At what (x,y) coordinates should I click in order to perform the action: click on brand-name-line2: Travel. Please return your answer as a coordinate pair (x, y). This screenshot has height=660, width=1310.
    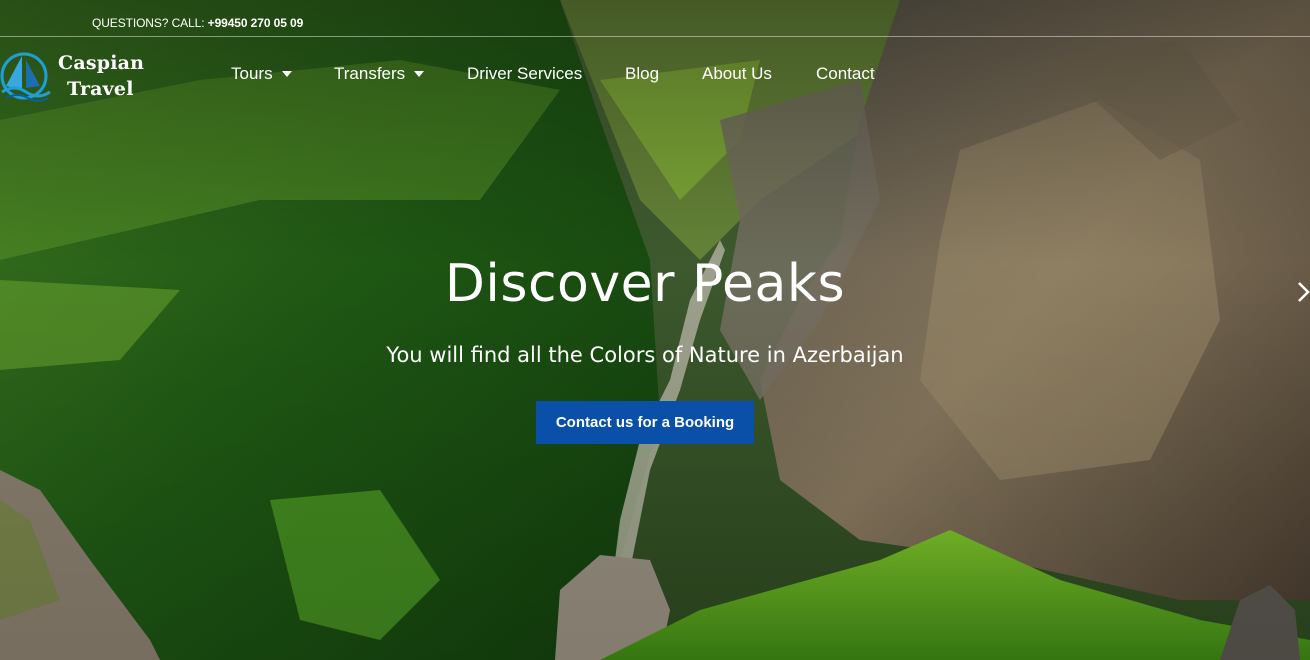
    Looking at the image, I should click on (100, 89).